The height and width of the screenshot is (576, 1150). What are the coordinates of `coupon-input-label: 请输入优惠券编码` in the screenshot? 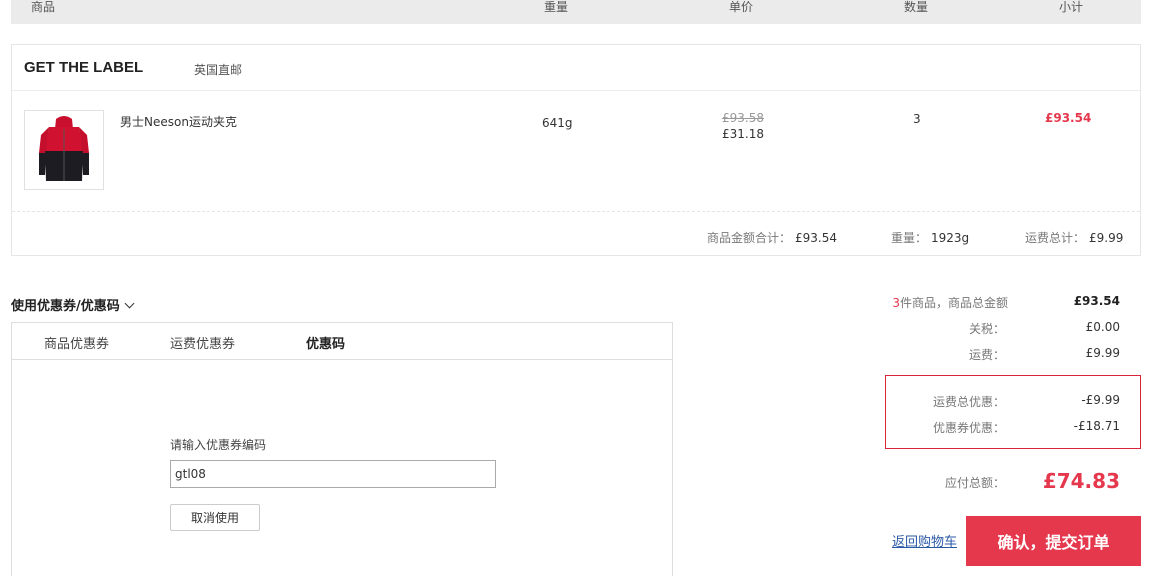 It's located at (218, 445).